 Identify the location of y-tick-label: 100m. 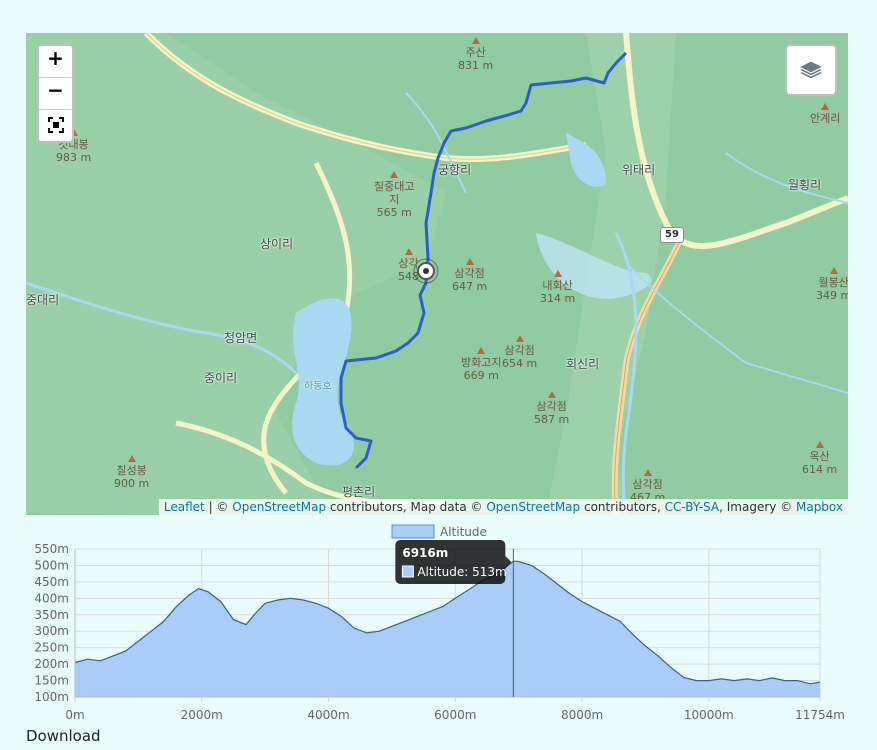
(51, 697).